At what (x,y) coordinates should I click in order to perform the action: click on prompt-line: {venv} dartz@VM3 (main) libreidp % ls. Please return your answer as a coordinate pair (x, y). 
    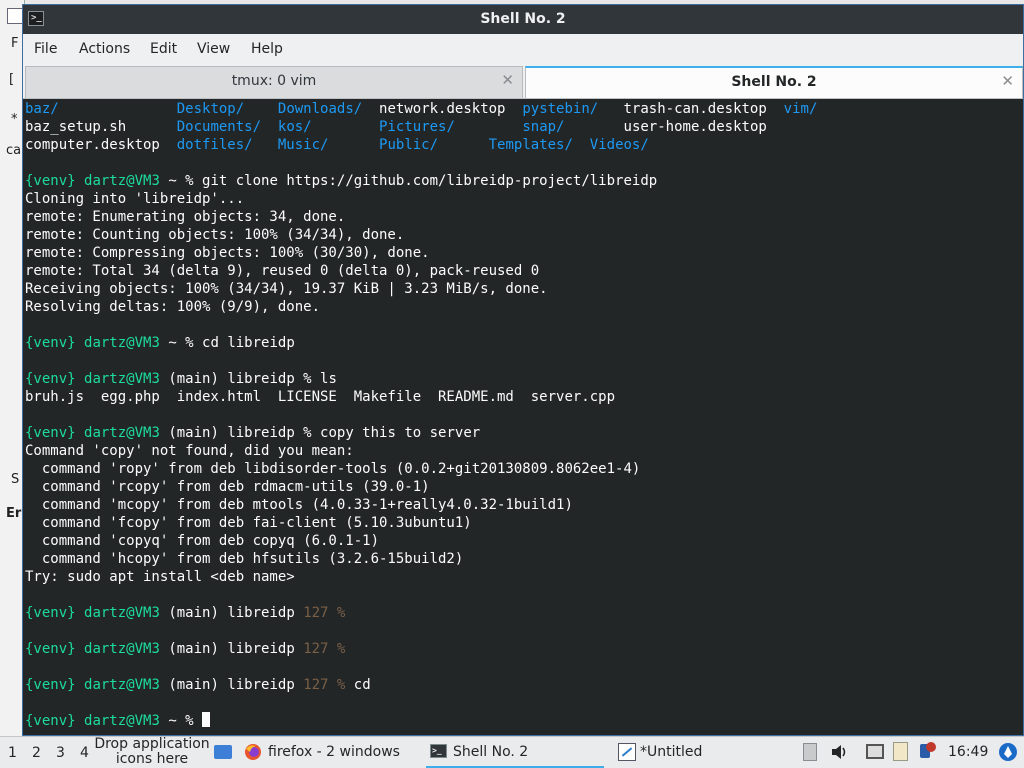
    Looking at the image, I should click on (181, 379).